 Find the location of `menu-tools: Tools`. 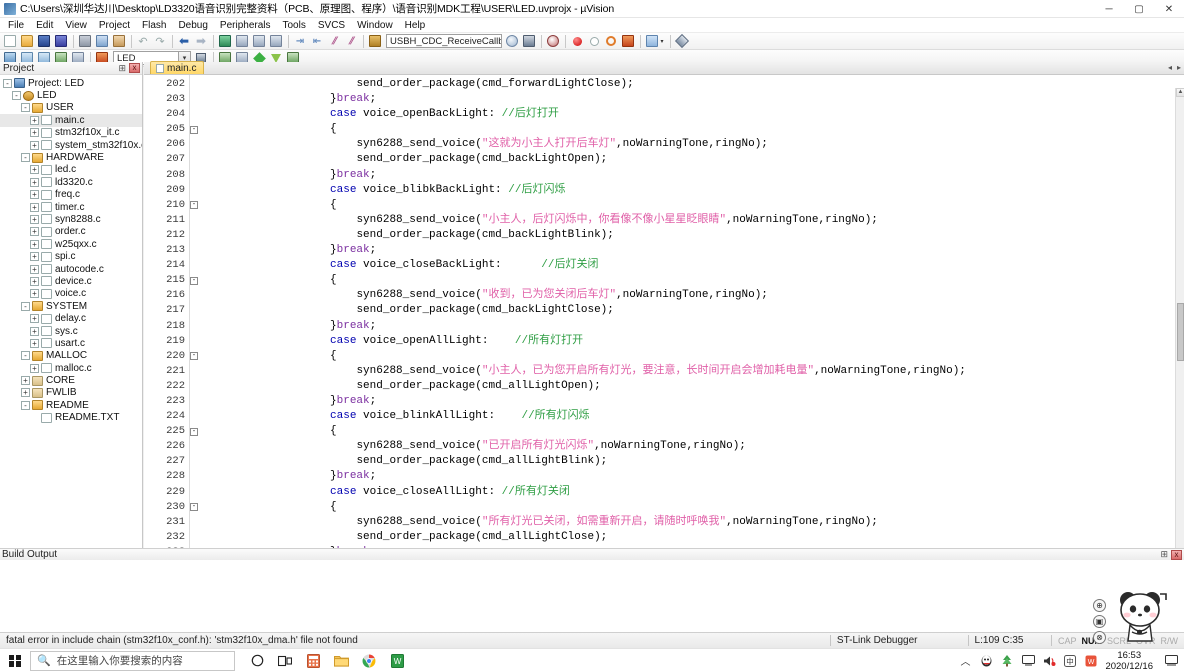

menu-tools: Tools is located at coordinates (294, 25).